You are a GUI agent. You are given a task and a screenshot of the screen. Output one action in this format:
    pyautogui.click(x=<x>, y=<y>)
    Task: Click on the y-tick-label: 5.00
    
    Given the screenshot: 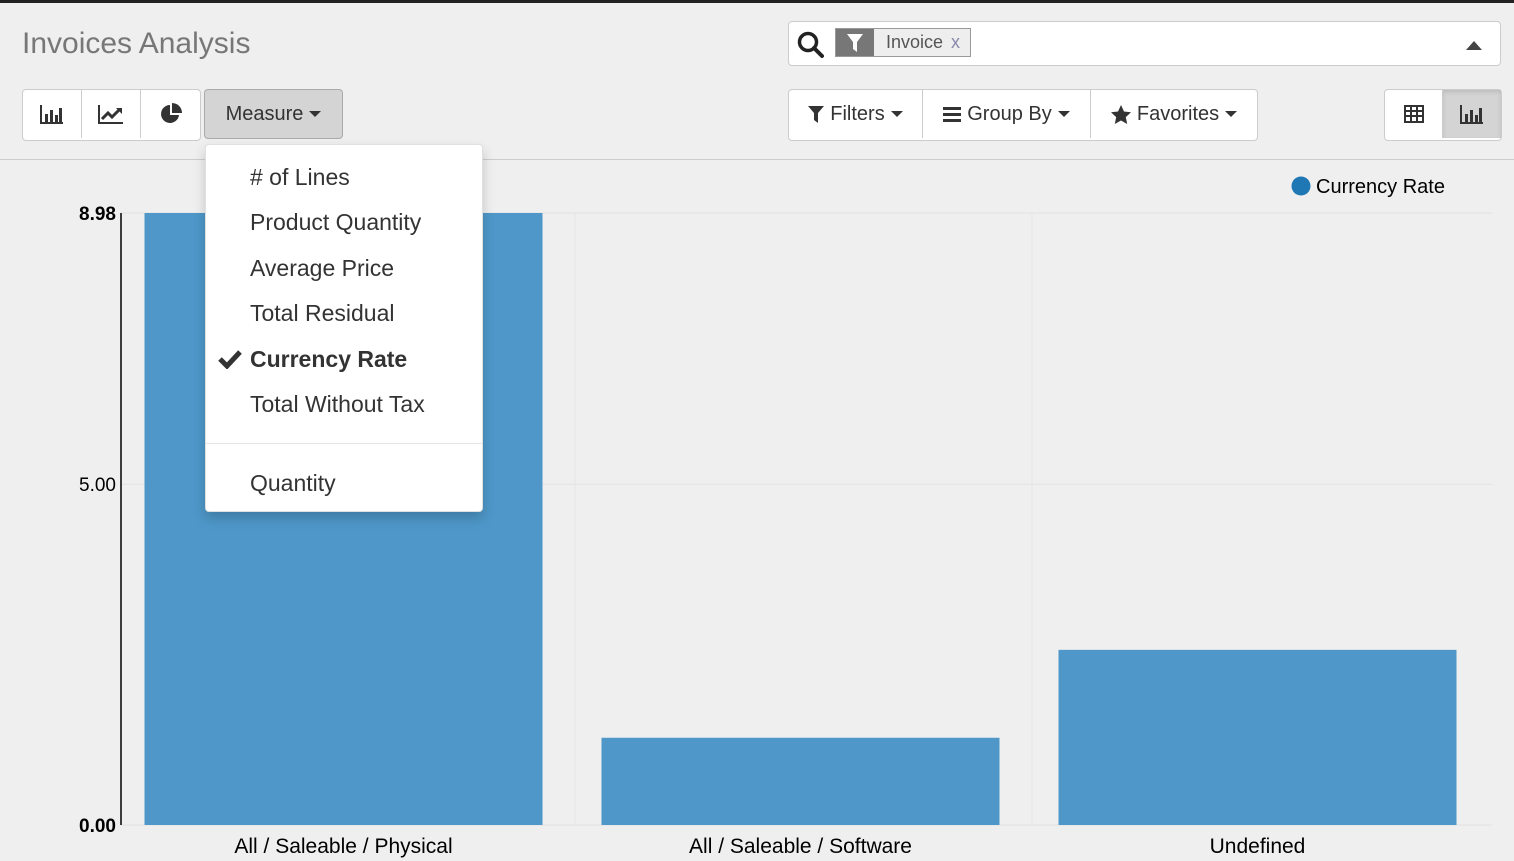 What is the action you would take?
    pyautogui.click(x=97, y=485)
    